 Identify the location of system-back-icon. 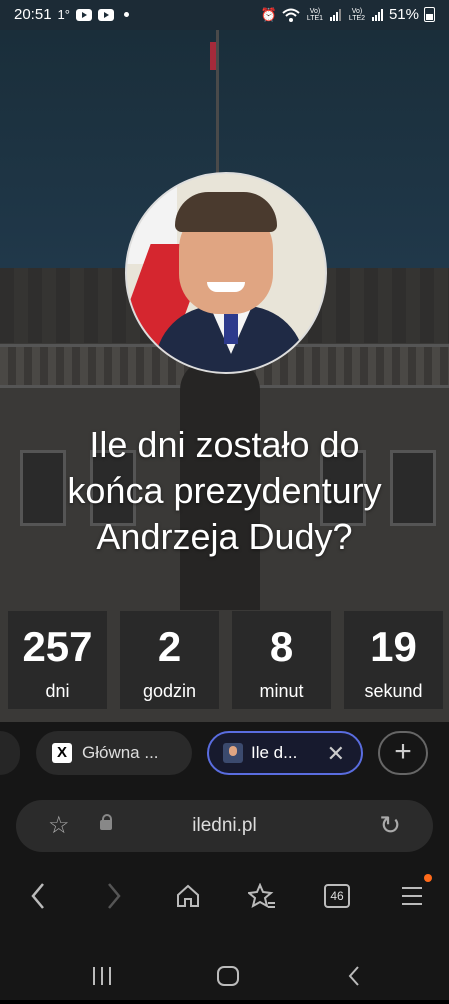
(353, 976).